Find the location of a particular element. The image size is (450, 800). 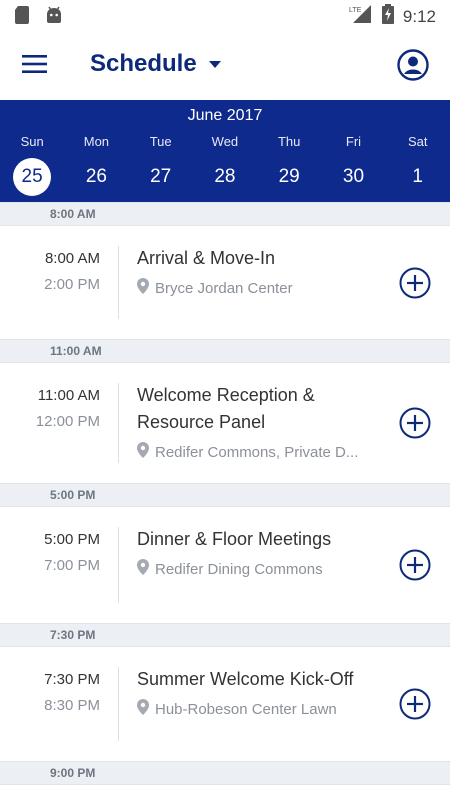

event-end-time: 2:00 PM is located at coordinates (72, 284).